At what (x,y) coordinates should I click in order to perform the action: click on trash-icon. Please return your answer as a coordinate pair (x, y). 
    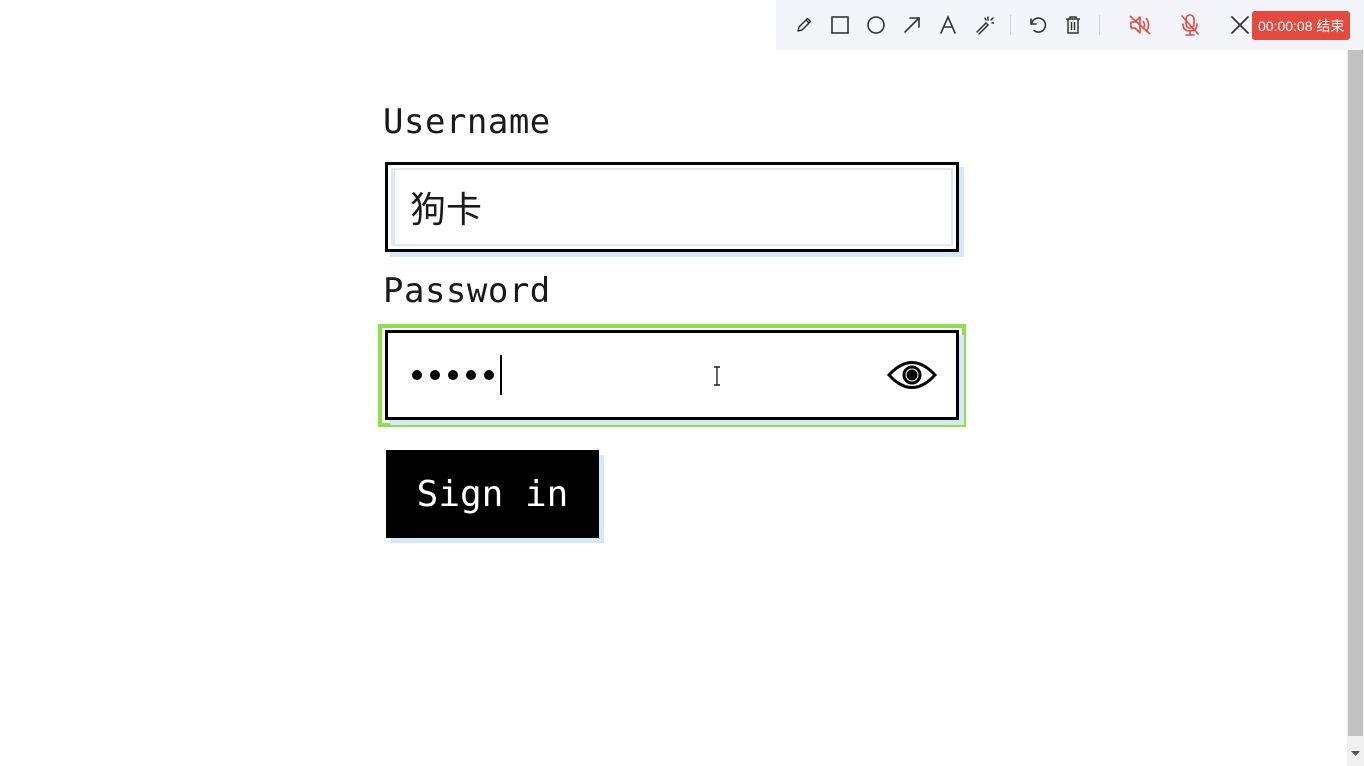
    Looking at the image, I should click on (1073, 25).